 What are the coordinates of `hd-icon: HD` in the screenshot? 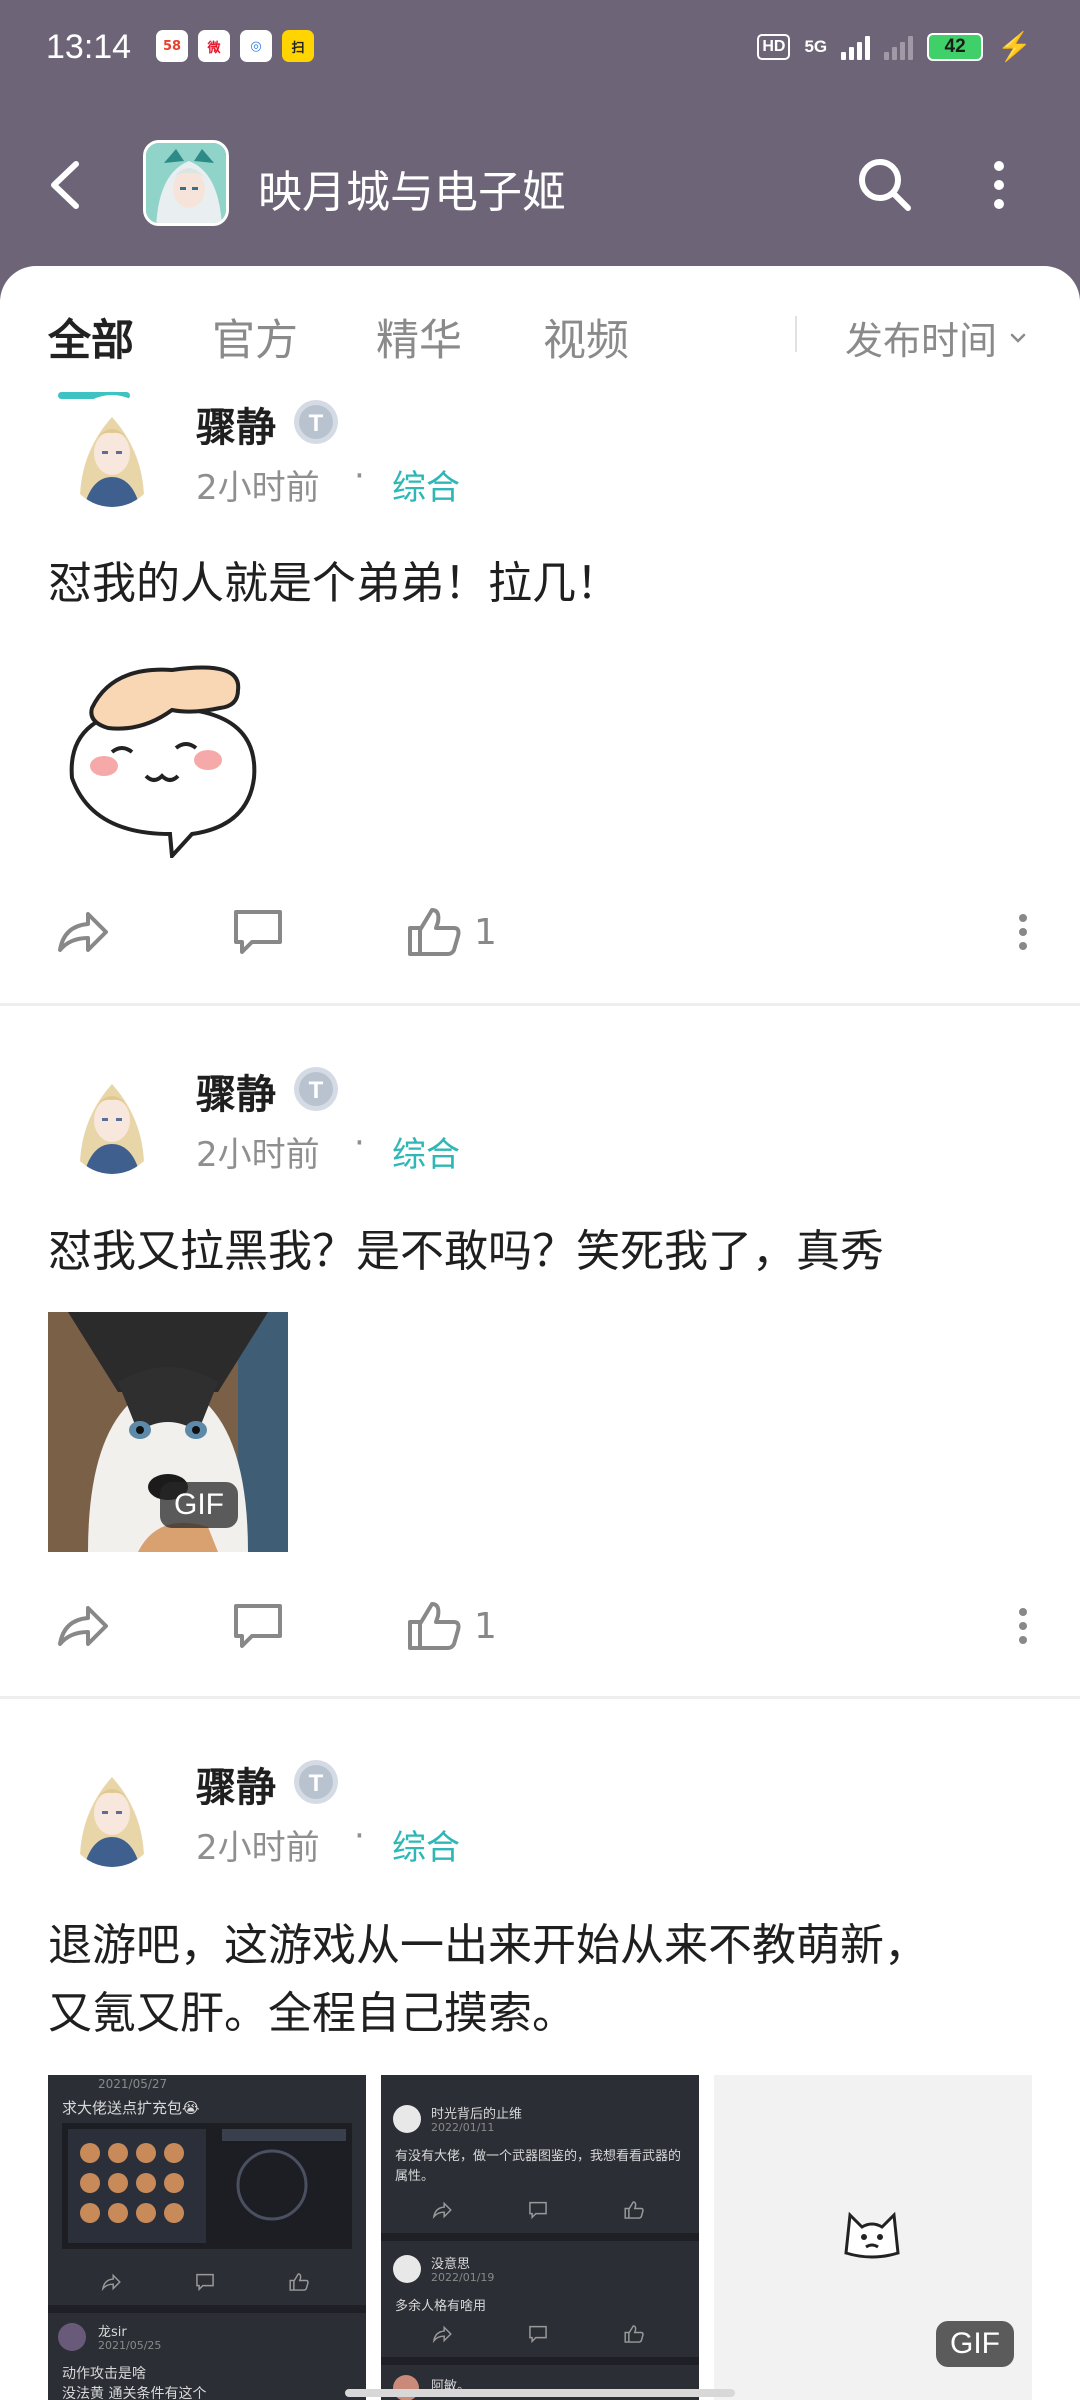 It's located at (774, 46).